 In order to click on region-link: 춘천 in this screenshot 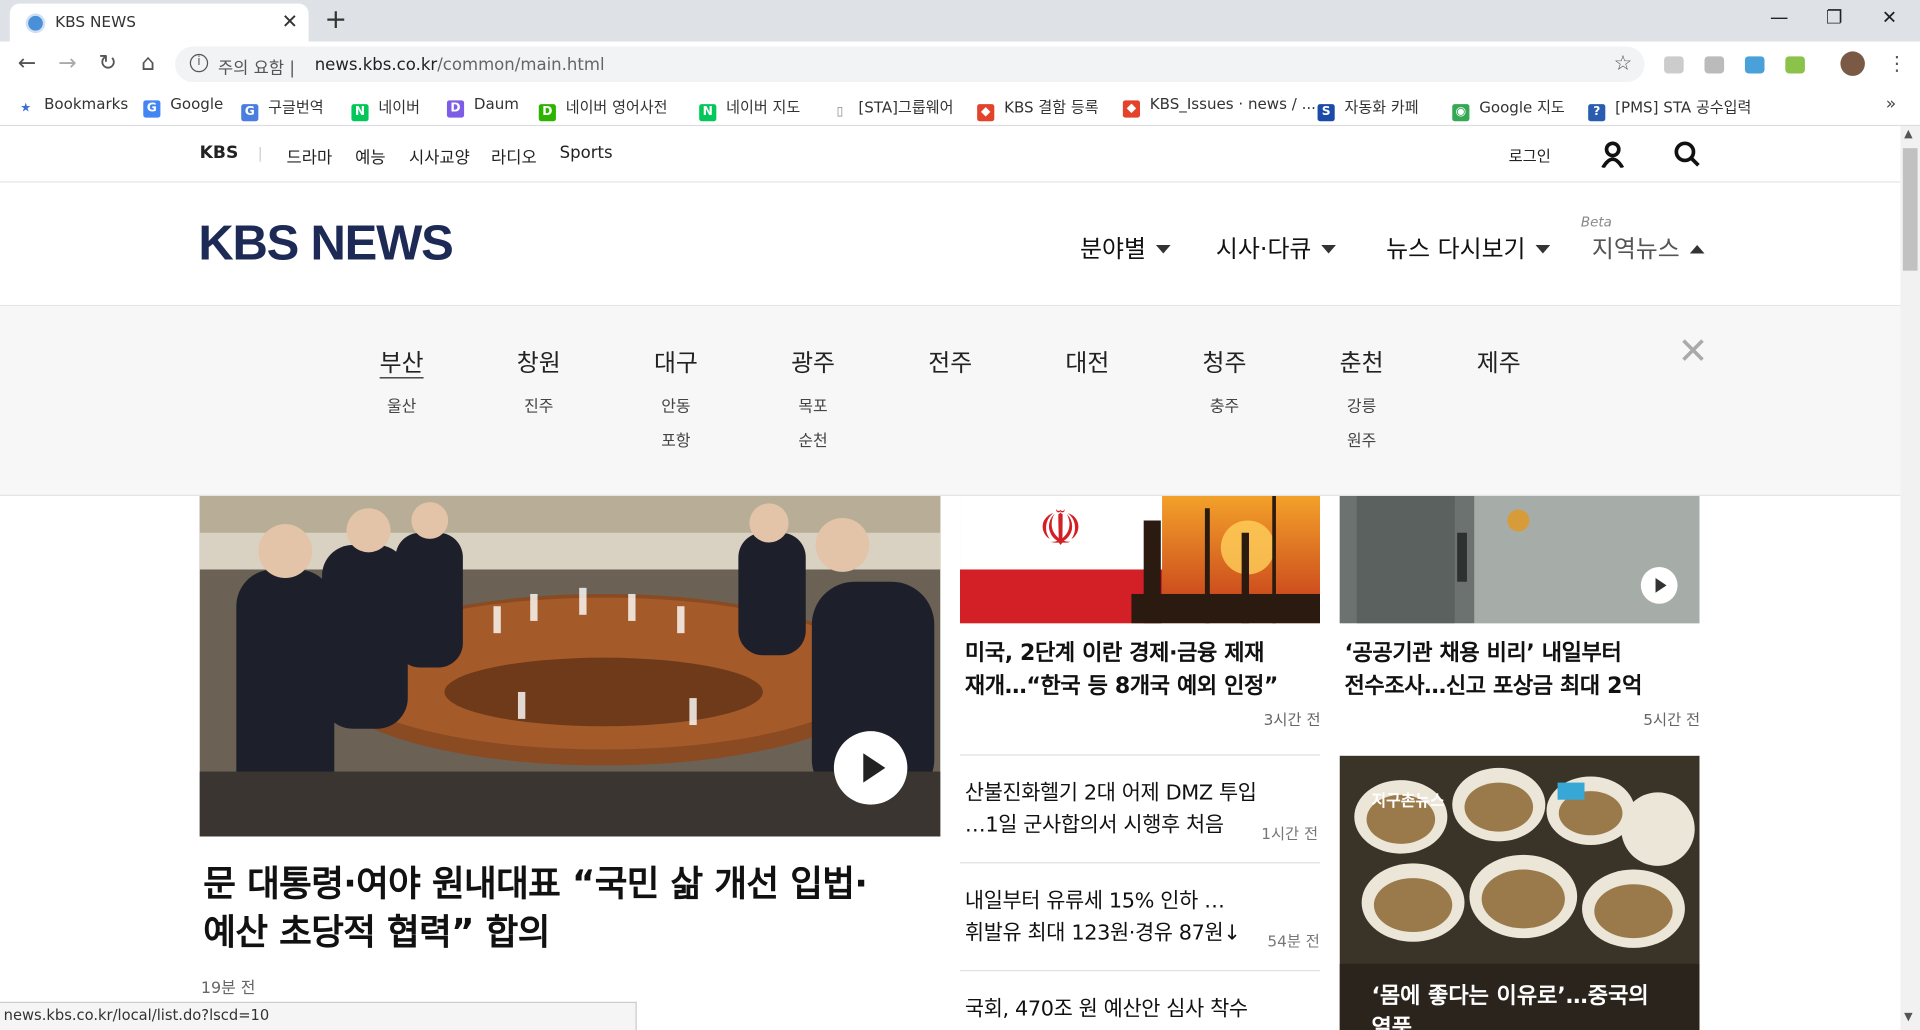, I will do `click(1362, 361)`.